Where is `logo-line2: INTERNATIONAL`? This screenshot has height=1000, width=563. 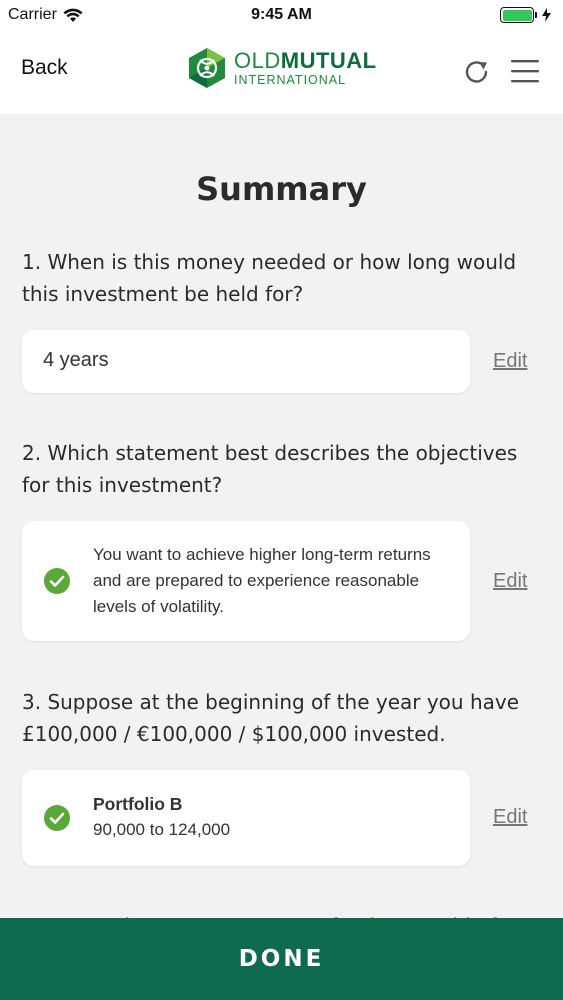 logo-line2: INTERNATIONAL is located at coordinates (290, 79).